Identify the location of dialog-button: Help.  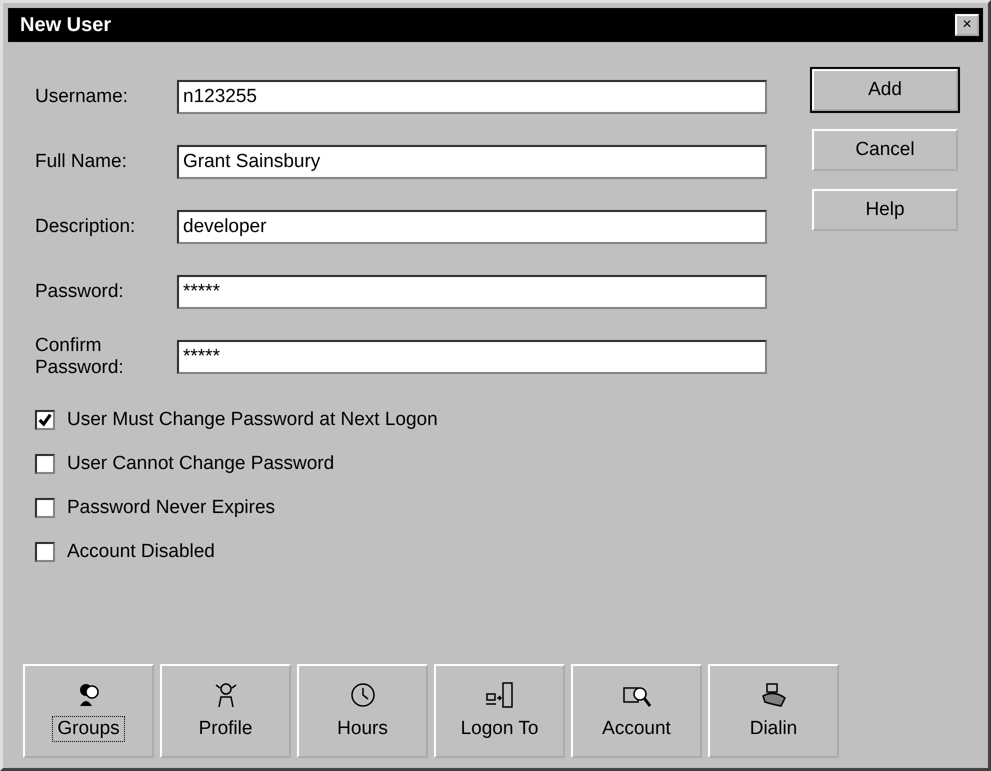
(885, 210).